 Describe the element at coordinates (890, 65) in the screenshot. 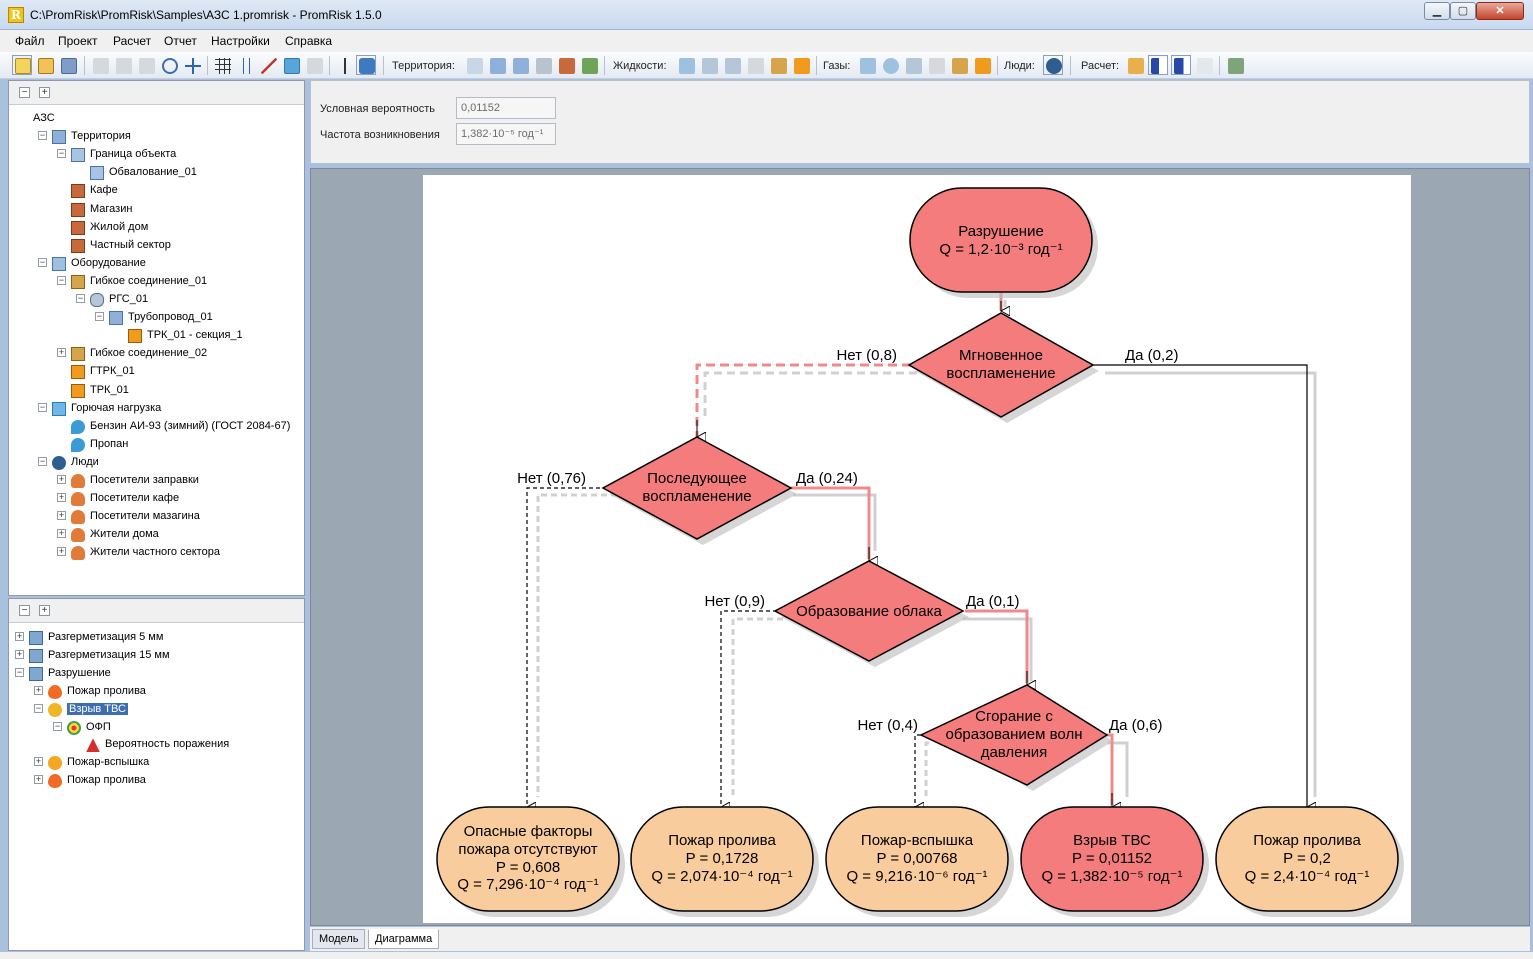

I see `add-gas-sphere-button` at that location.